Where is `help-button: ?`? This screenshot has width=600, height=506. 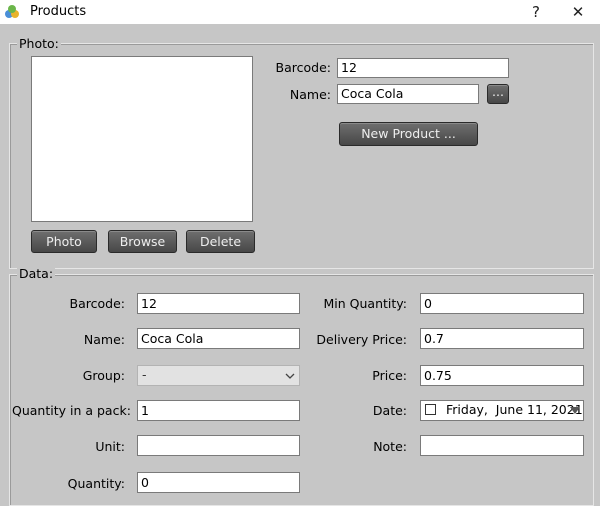 help-button: ? is located at coordinates (536, 12).